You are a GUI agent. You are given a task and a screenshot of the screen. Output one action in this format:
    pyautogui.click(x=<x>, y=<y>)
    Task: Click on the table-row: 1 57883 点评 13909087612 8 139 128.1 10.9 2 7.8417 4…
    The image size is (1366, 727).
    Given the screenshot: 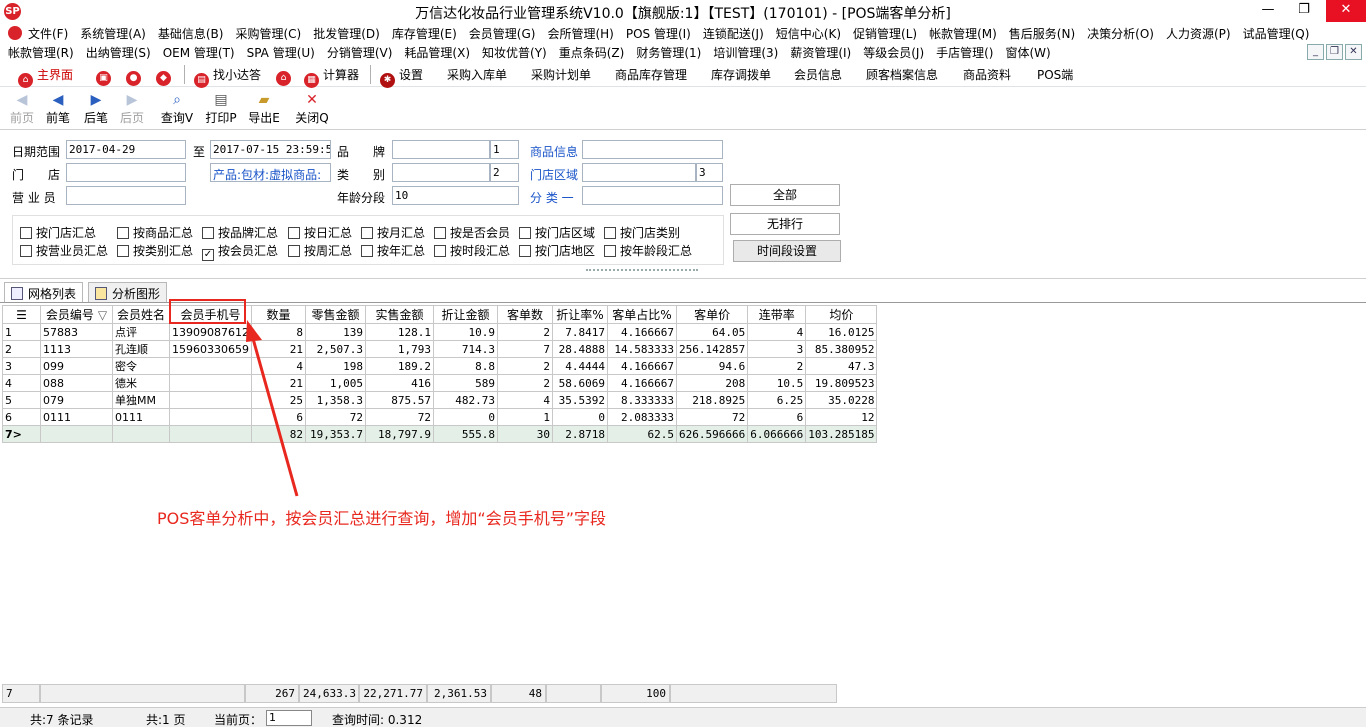 What is the action you would take?
    pyautogui.click(x=440, y=332)
    